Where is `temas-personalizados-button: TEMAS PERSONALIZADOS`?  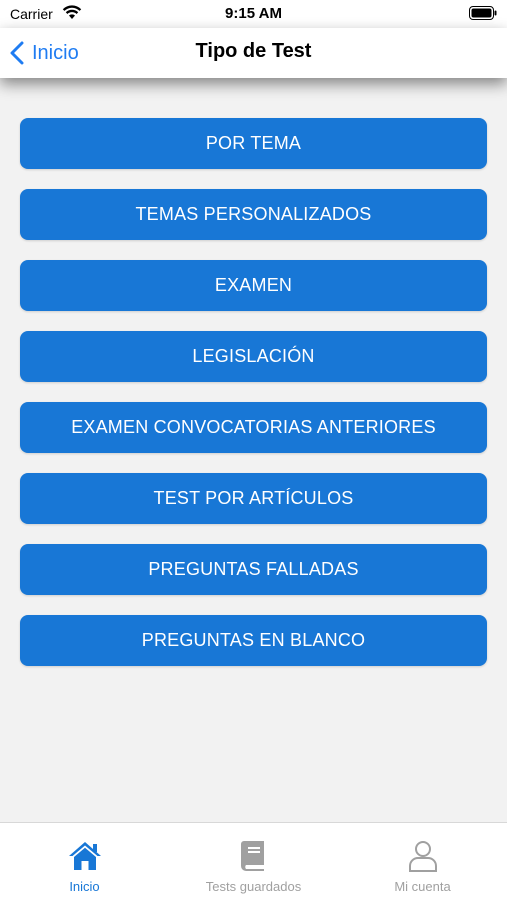 temas-personalizados-button: TEMAS PERSONALIZADOS is located at coordinates (253, 214).